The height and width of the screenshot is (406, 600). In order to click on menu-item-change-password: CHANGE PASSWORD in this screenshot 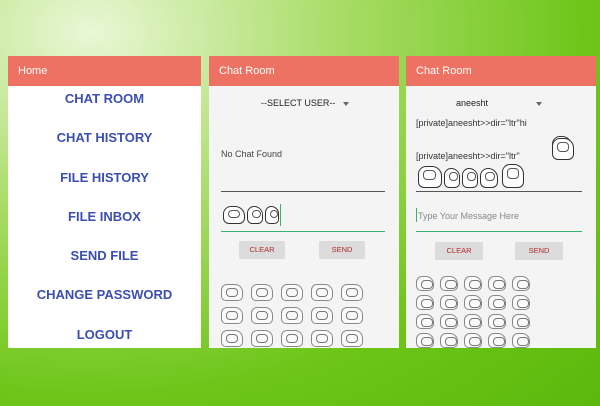, I will do `click(104, 301)`.